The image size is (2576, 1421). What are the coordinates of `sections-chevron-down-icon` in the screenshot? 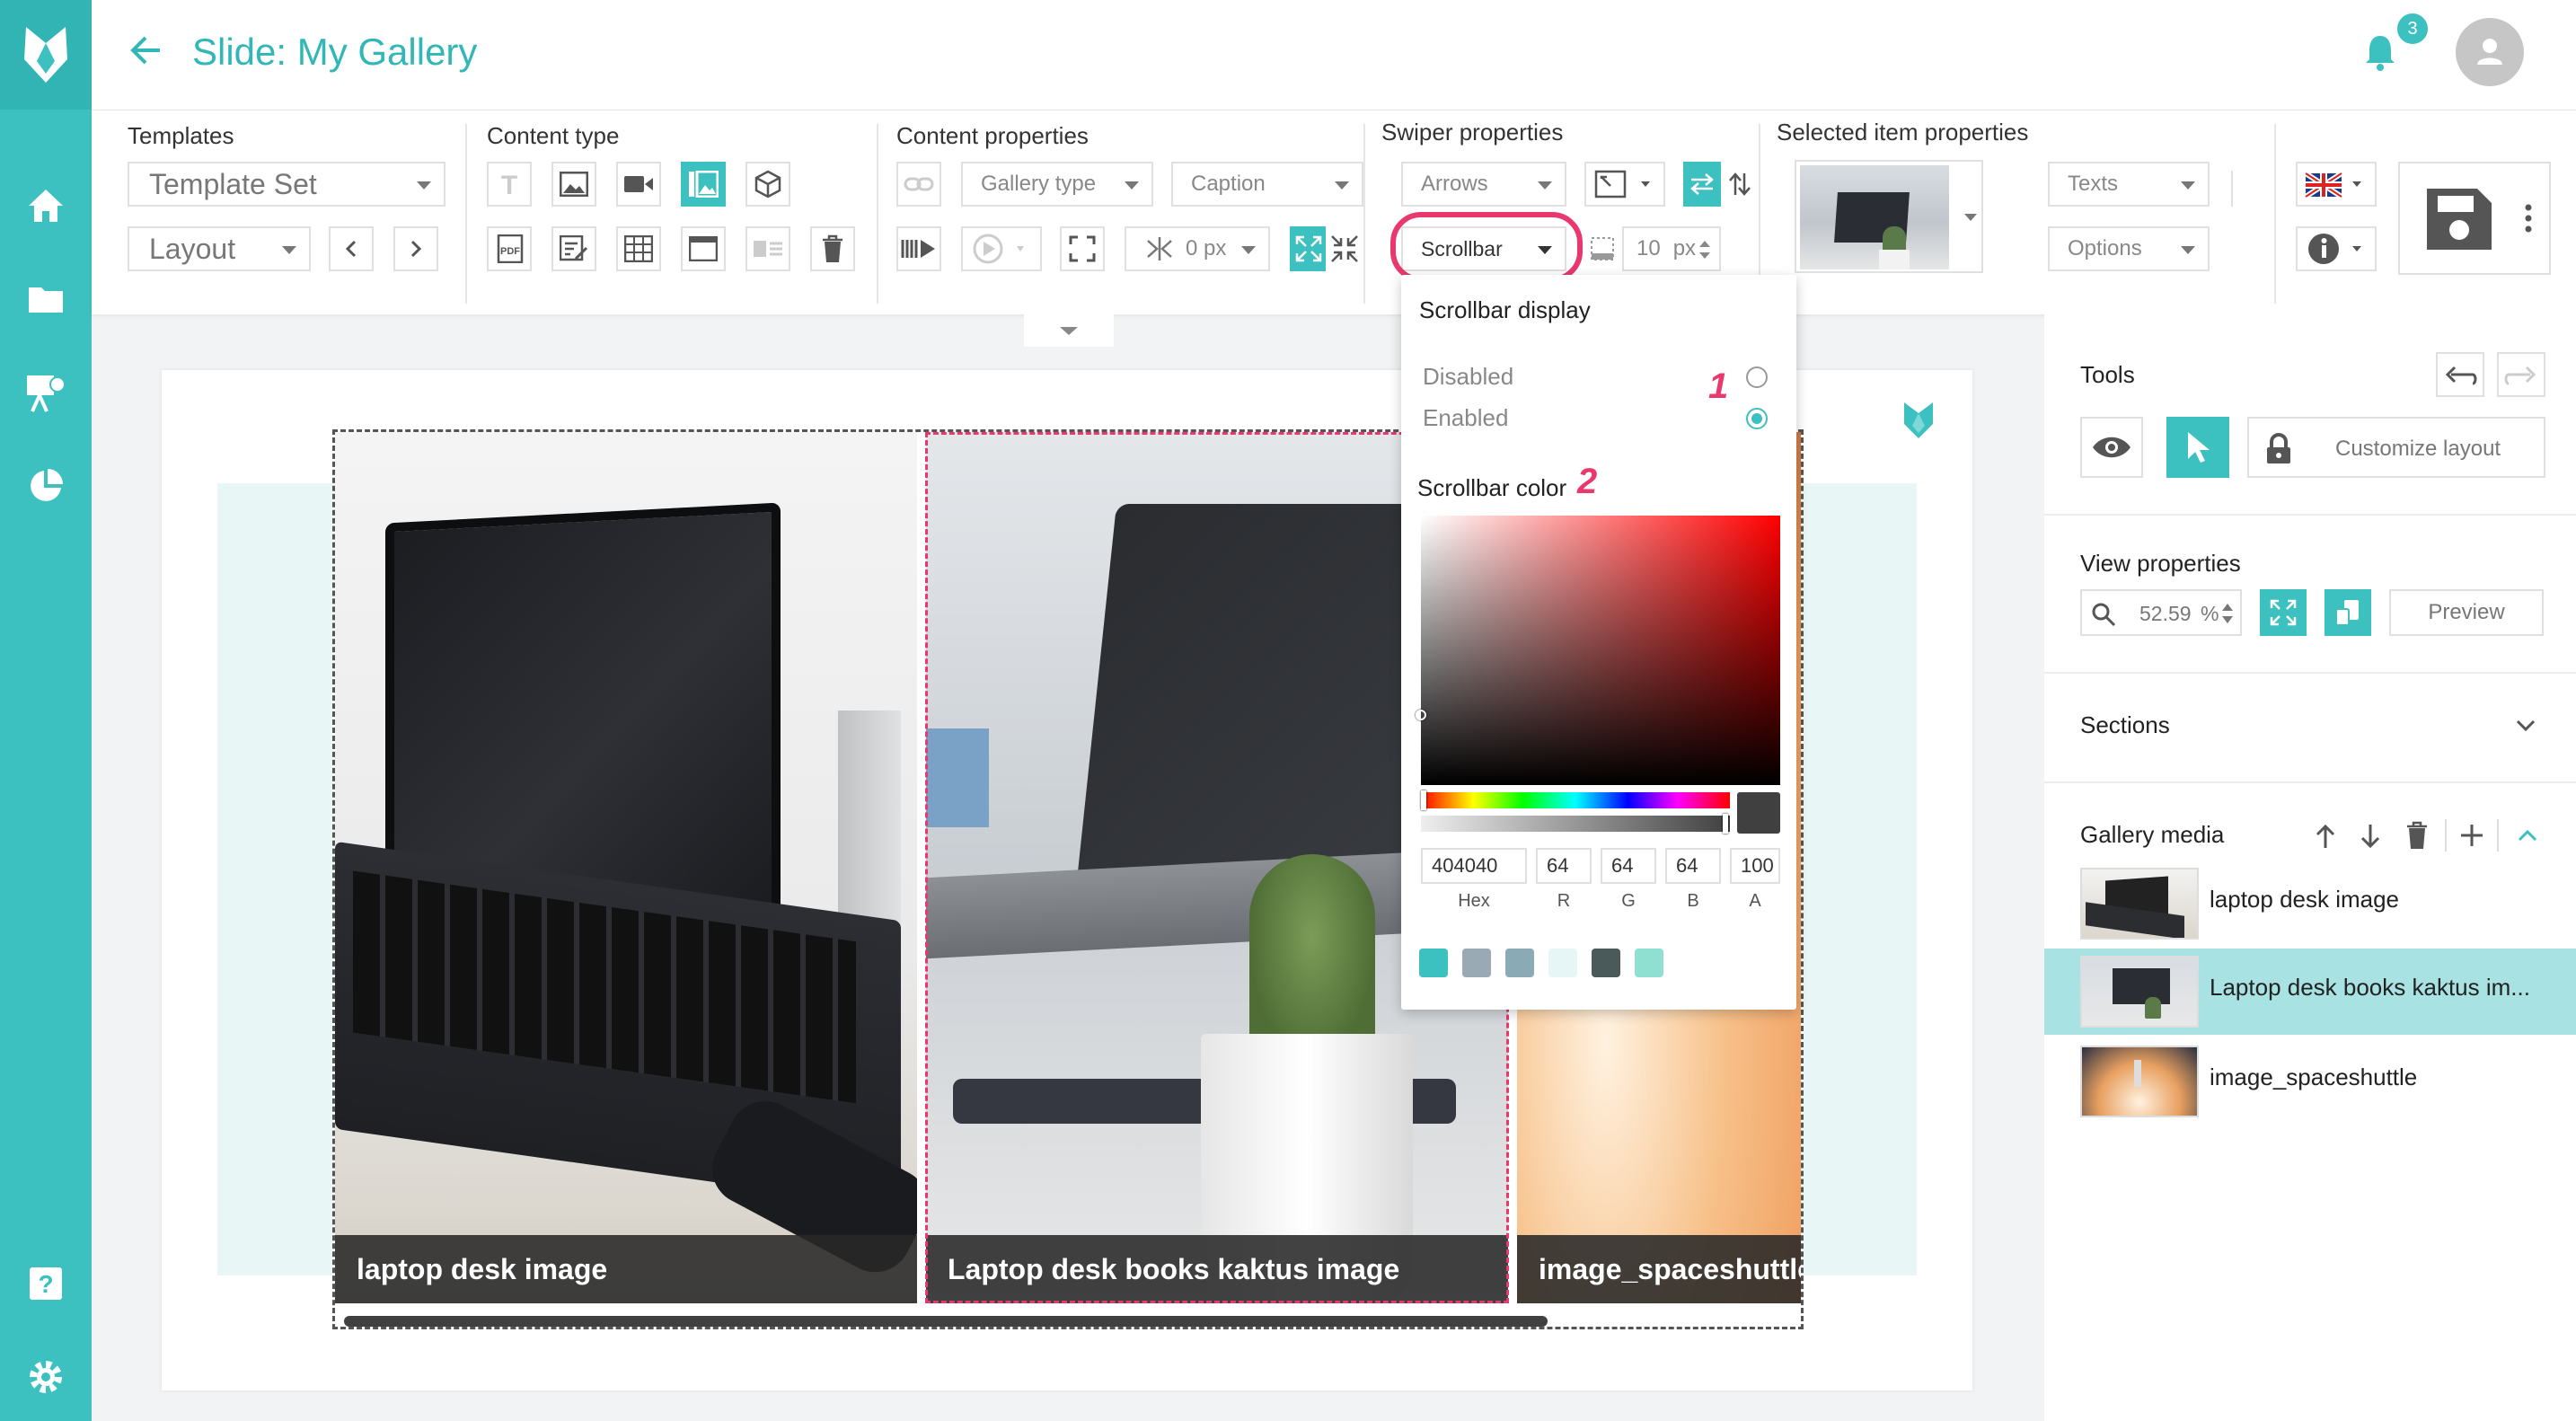 It's located at (2525, 726).